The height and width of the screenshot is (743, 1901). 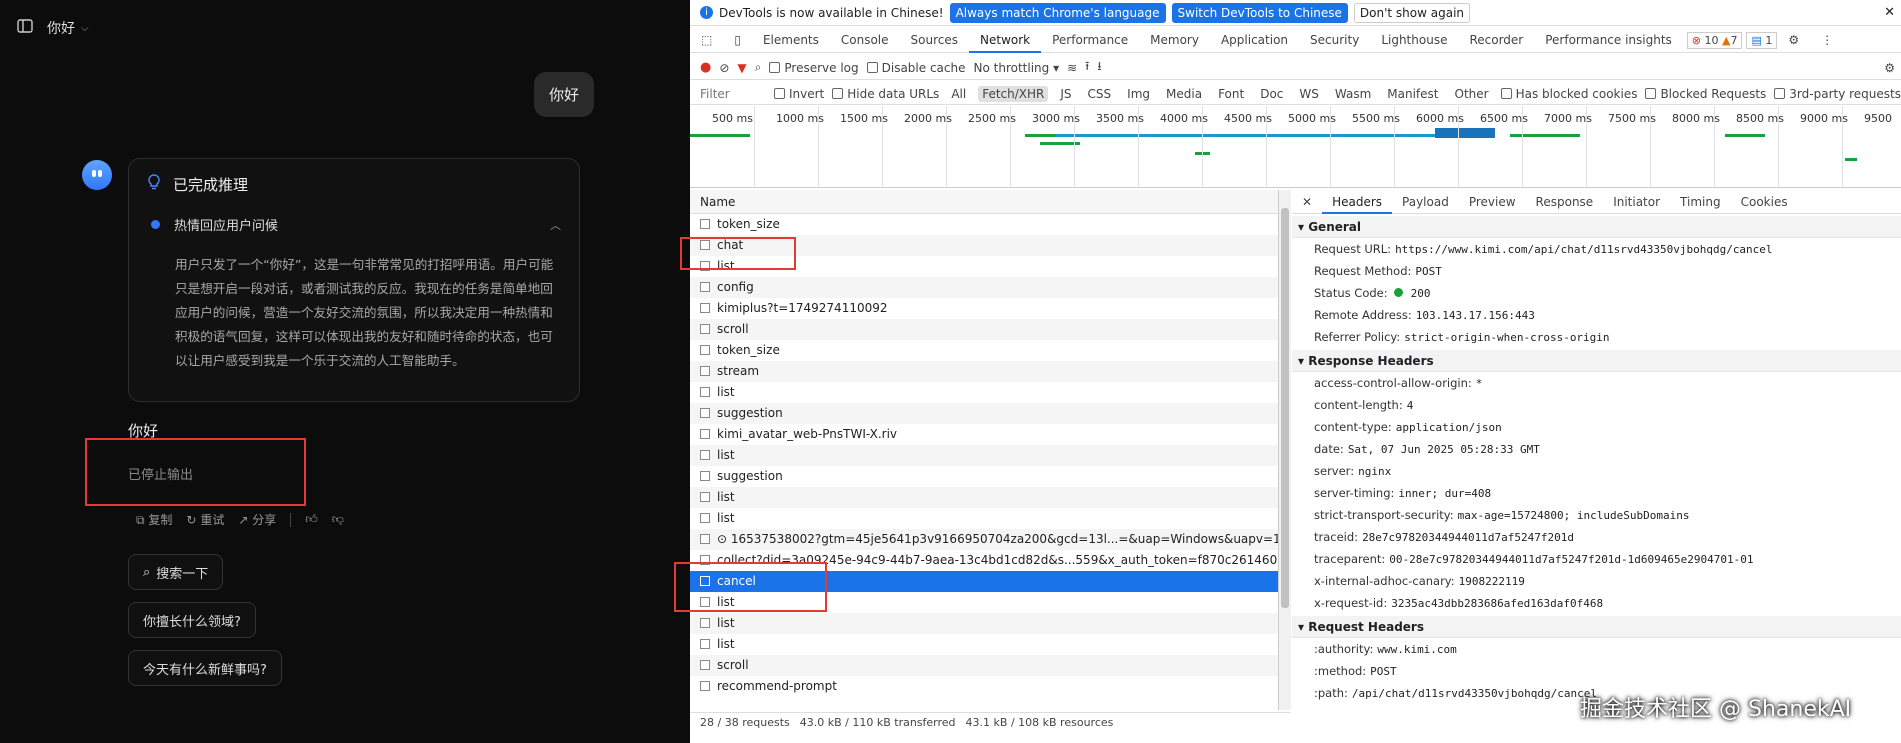 I want to click on type-filter-wasm: Wasm, so click(x=1353, y=94).